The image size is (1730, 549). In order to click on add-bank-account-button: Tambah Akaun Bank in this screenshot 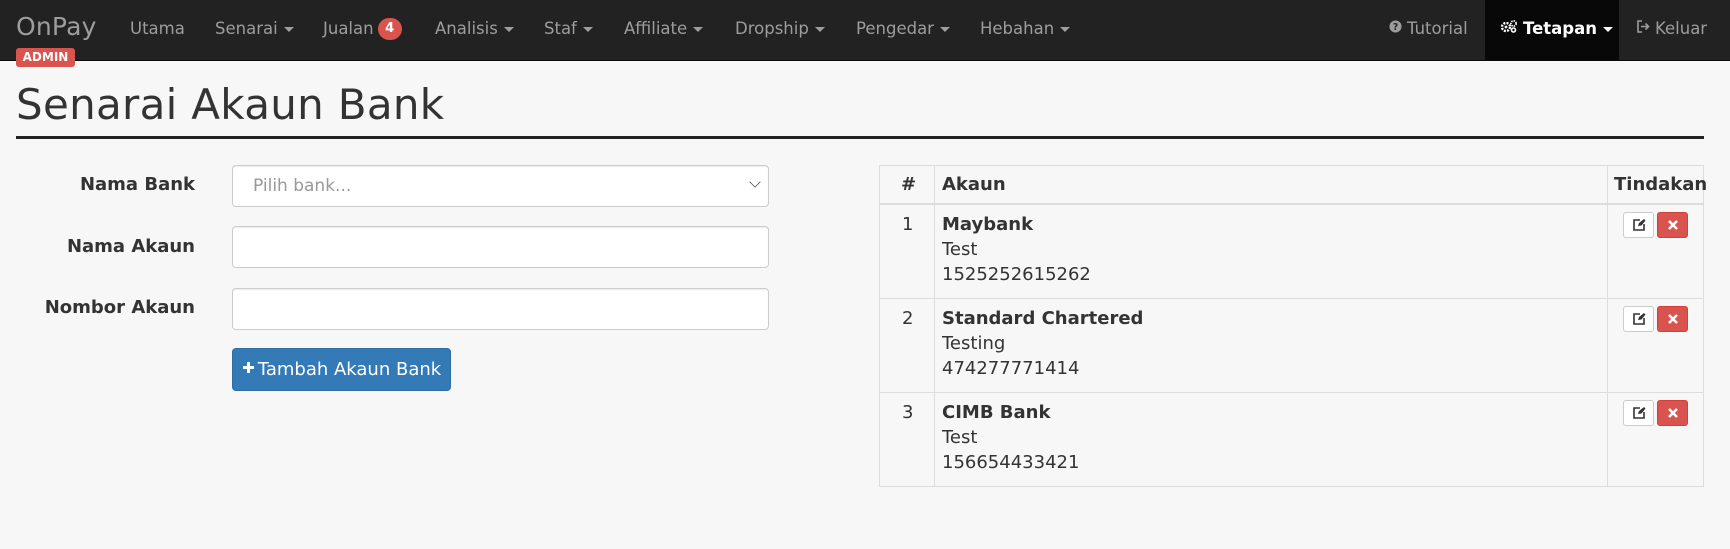, I will do `click(341, 369)`.